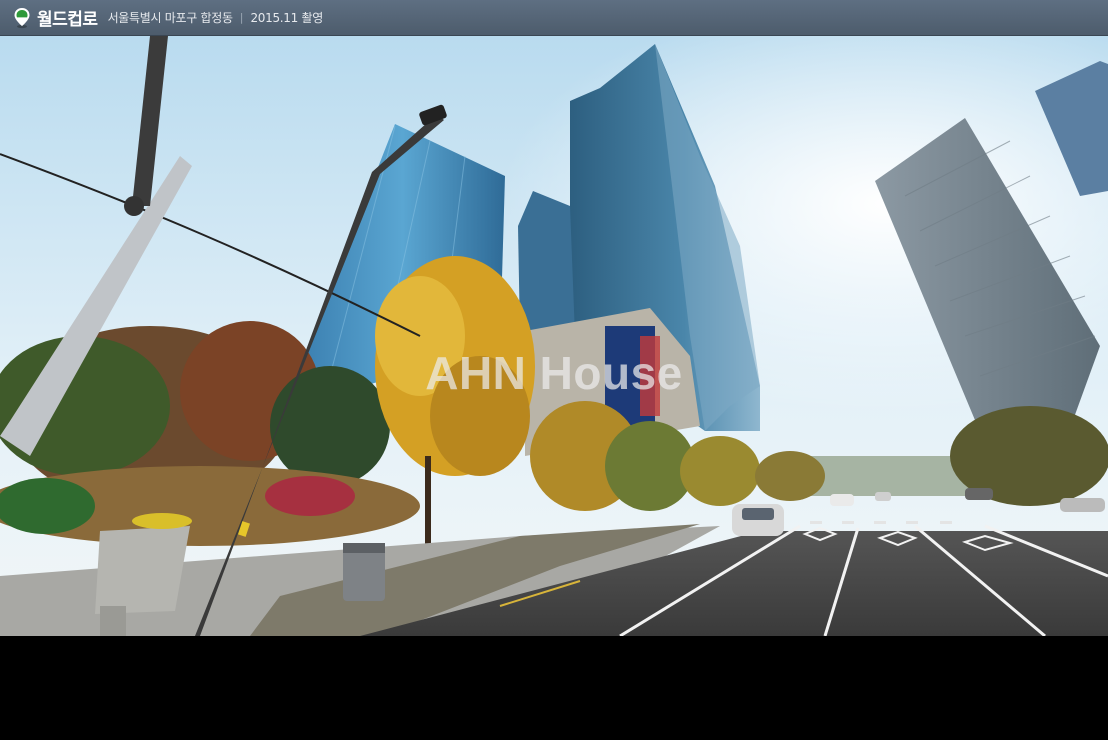  Describe the element at coordinates (554, 18) in the screenshot. I see `header-bar: 월드컵로 서울특별시 마포구 합정동 | 2015.11 촬영` at that location.